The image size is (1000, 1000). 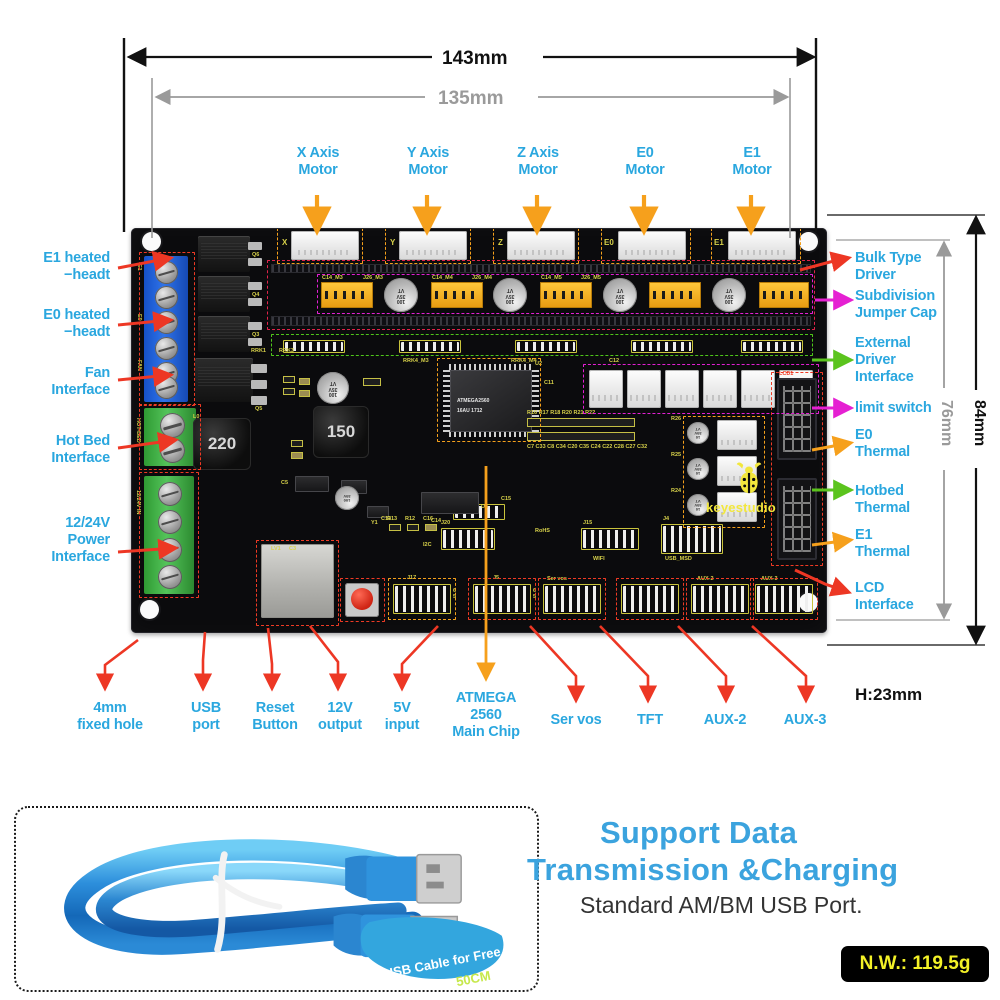 I want to click on usb-cable-photo-box: USB Cable for Free 50CM, so click(x=276, y=899).